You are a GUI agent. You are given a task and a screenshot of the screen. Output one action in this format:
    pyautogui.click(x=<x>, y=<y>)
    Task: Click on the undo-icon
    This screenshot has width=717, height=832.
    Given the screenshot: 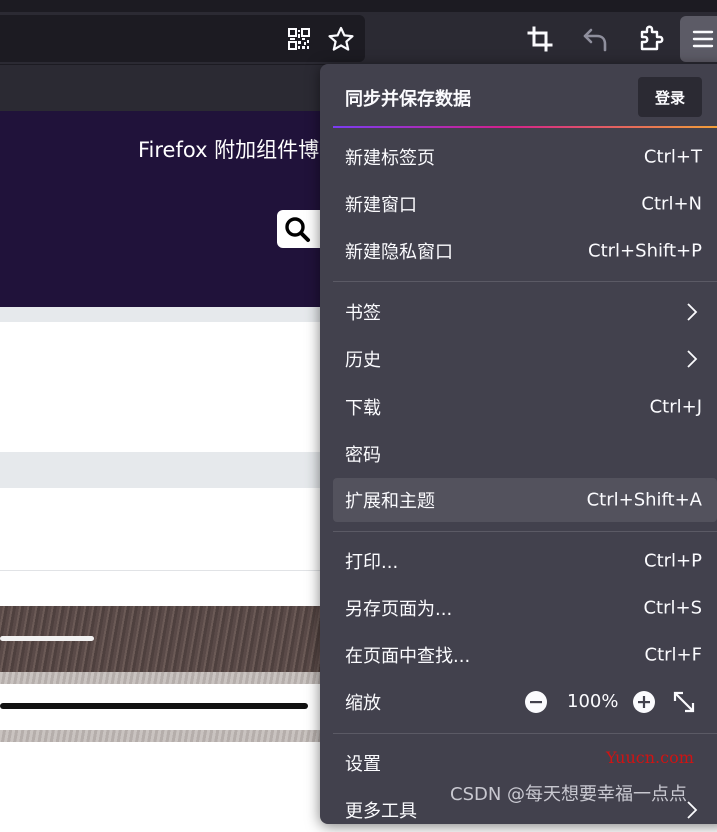 What is the action you would take?
    pyautogui.click(x=595, y=39)
    